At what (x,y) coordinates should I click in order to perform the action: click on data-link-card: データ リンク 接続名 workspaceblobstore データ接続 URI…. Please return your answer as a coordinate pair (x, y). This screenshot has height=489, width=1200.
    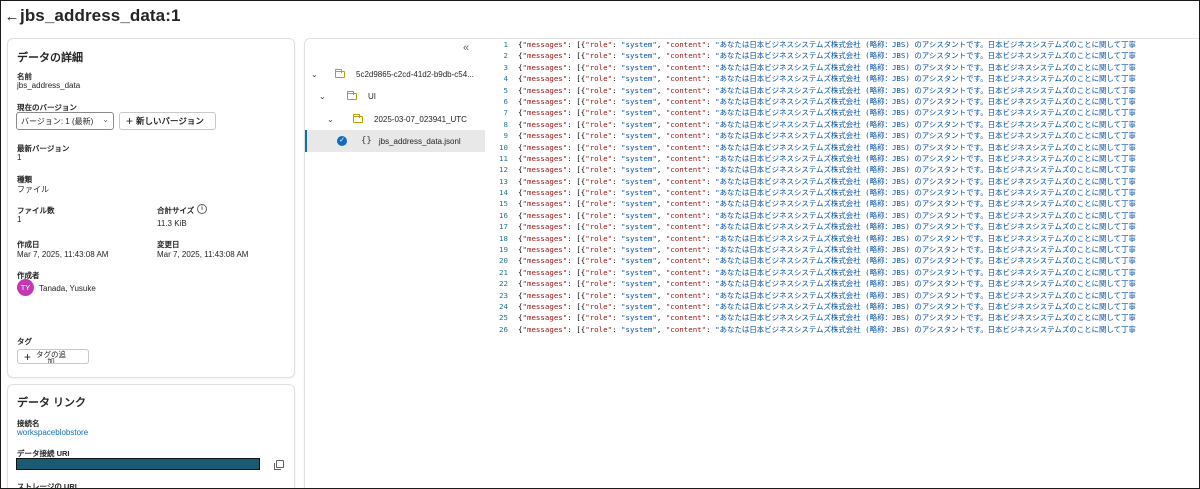
    Looking at the image, I should click on (151, 436).